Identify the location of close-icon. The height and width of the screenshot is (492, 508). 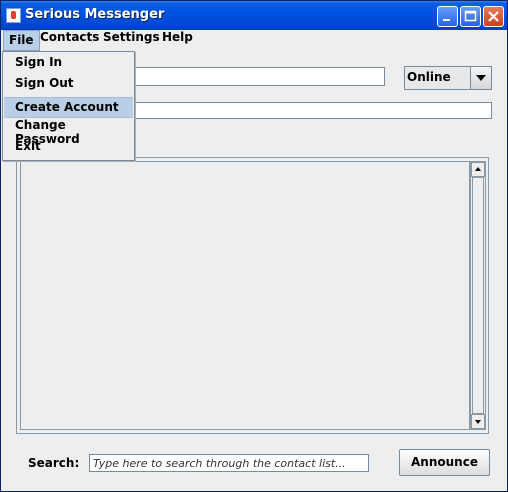
(493, 16).